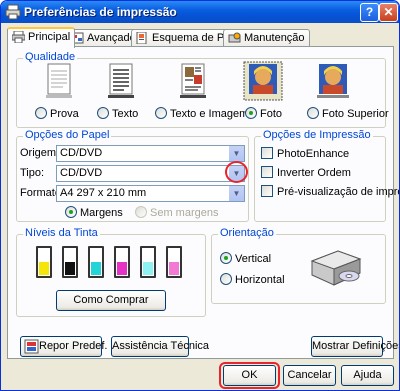 The height and width of the screenshot is (391, 400). I want to click on formato-select: A4 297 x 210 mm ▼, so click(150, 193).